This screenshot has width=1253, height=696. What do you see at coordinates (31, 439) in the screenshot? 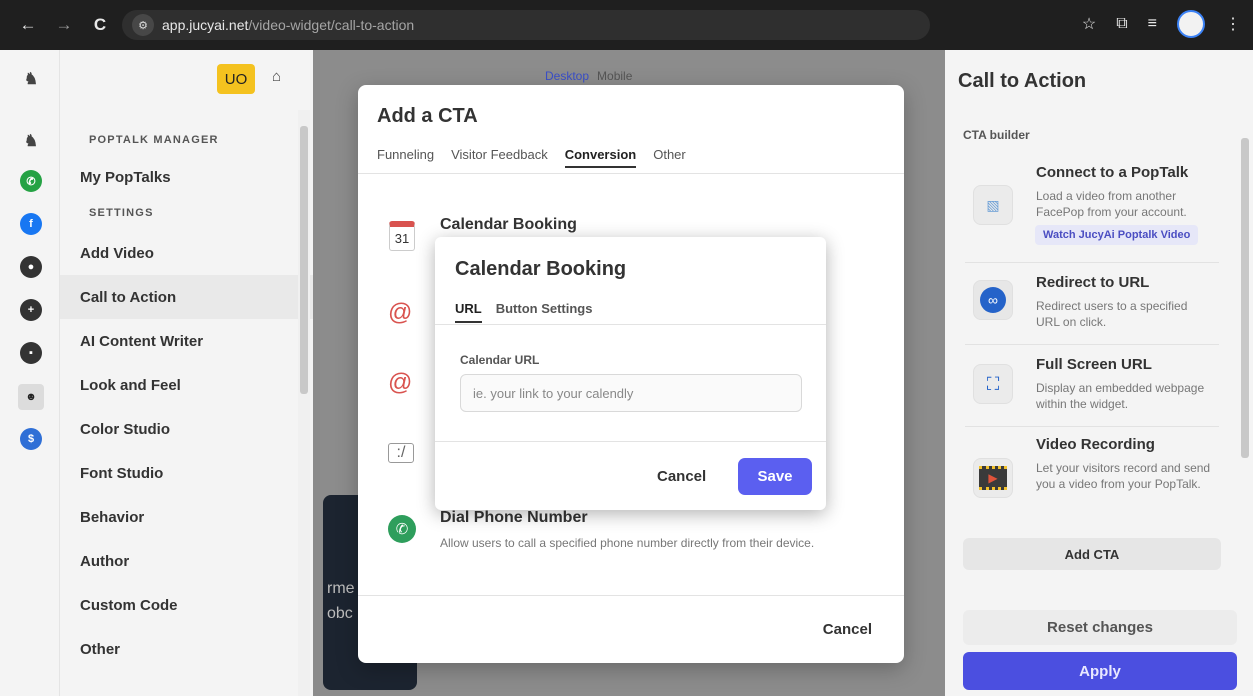
I see `dollar-circle-icon: $` at bounding box center [31, 439].